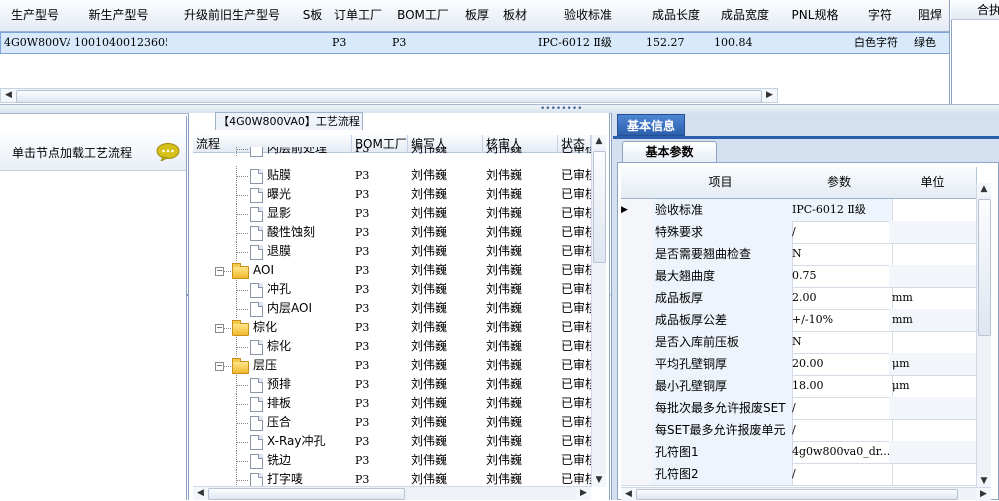  I want to click on tree-row: 贴膜 P3 刘伟巍 刘伟巍 已审核, so click(392, 175).